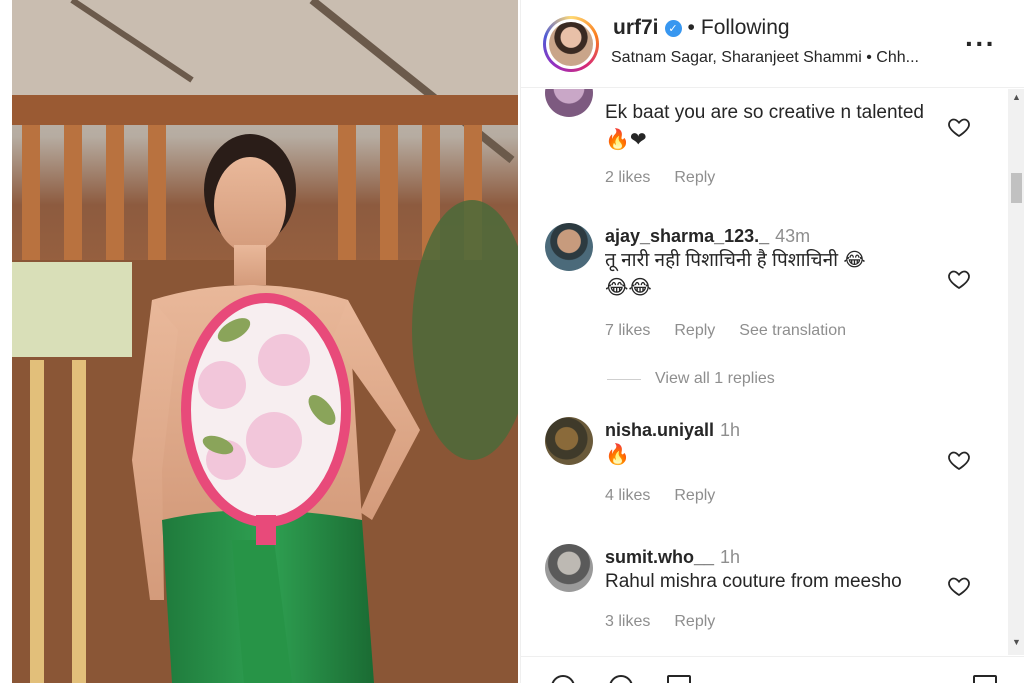 The width and height of the screenshot is (1024, 683). What do you see at coordinates (636, 28) in the screenshot?
I see `profile-username: urf7i` at bounding box center [636, 28].